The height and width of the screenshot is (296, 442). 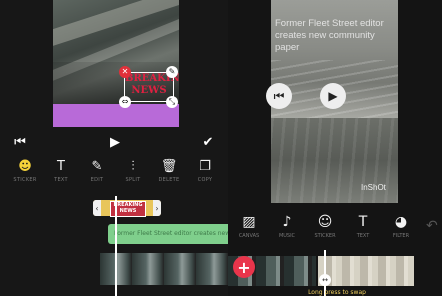 I want to click on main-edit-toolbar: ▨ CANVAS ♪ MUSIC ☺ STICKER T TEXT ◕ FILTER, so click(x=335, y=229).